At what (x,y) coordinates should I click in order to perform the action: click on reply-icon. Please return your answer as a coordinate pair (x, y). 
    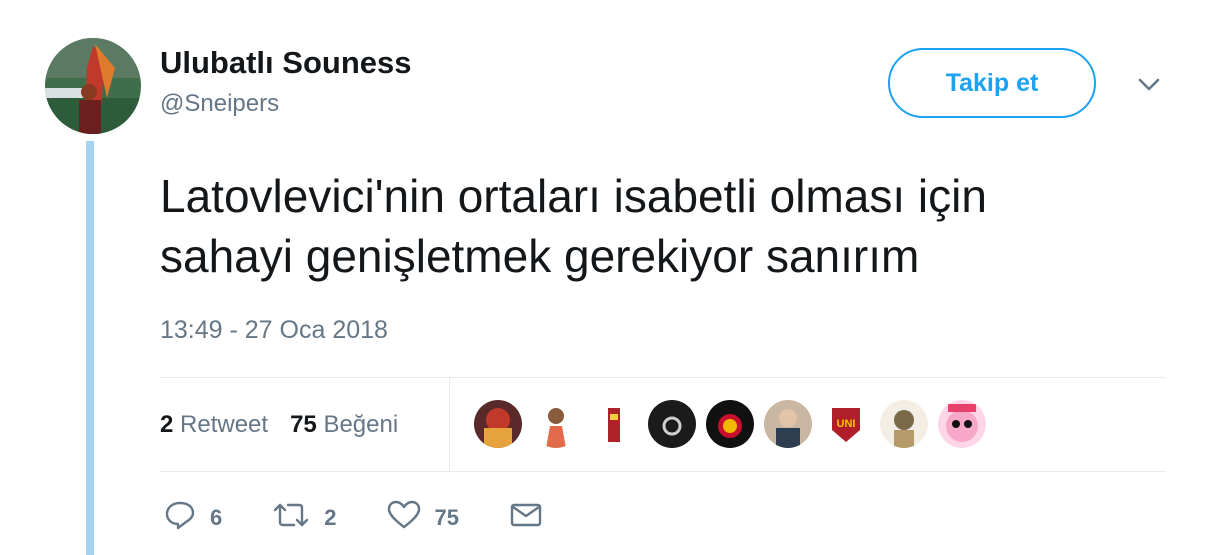
    Looking at the image, I should click on (180, 517).